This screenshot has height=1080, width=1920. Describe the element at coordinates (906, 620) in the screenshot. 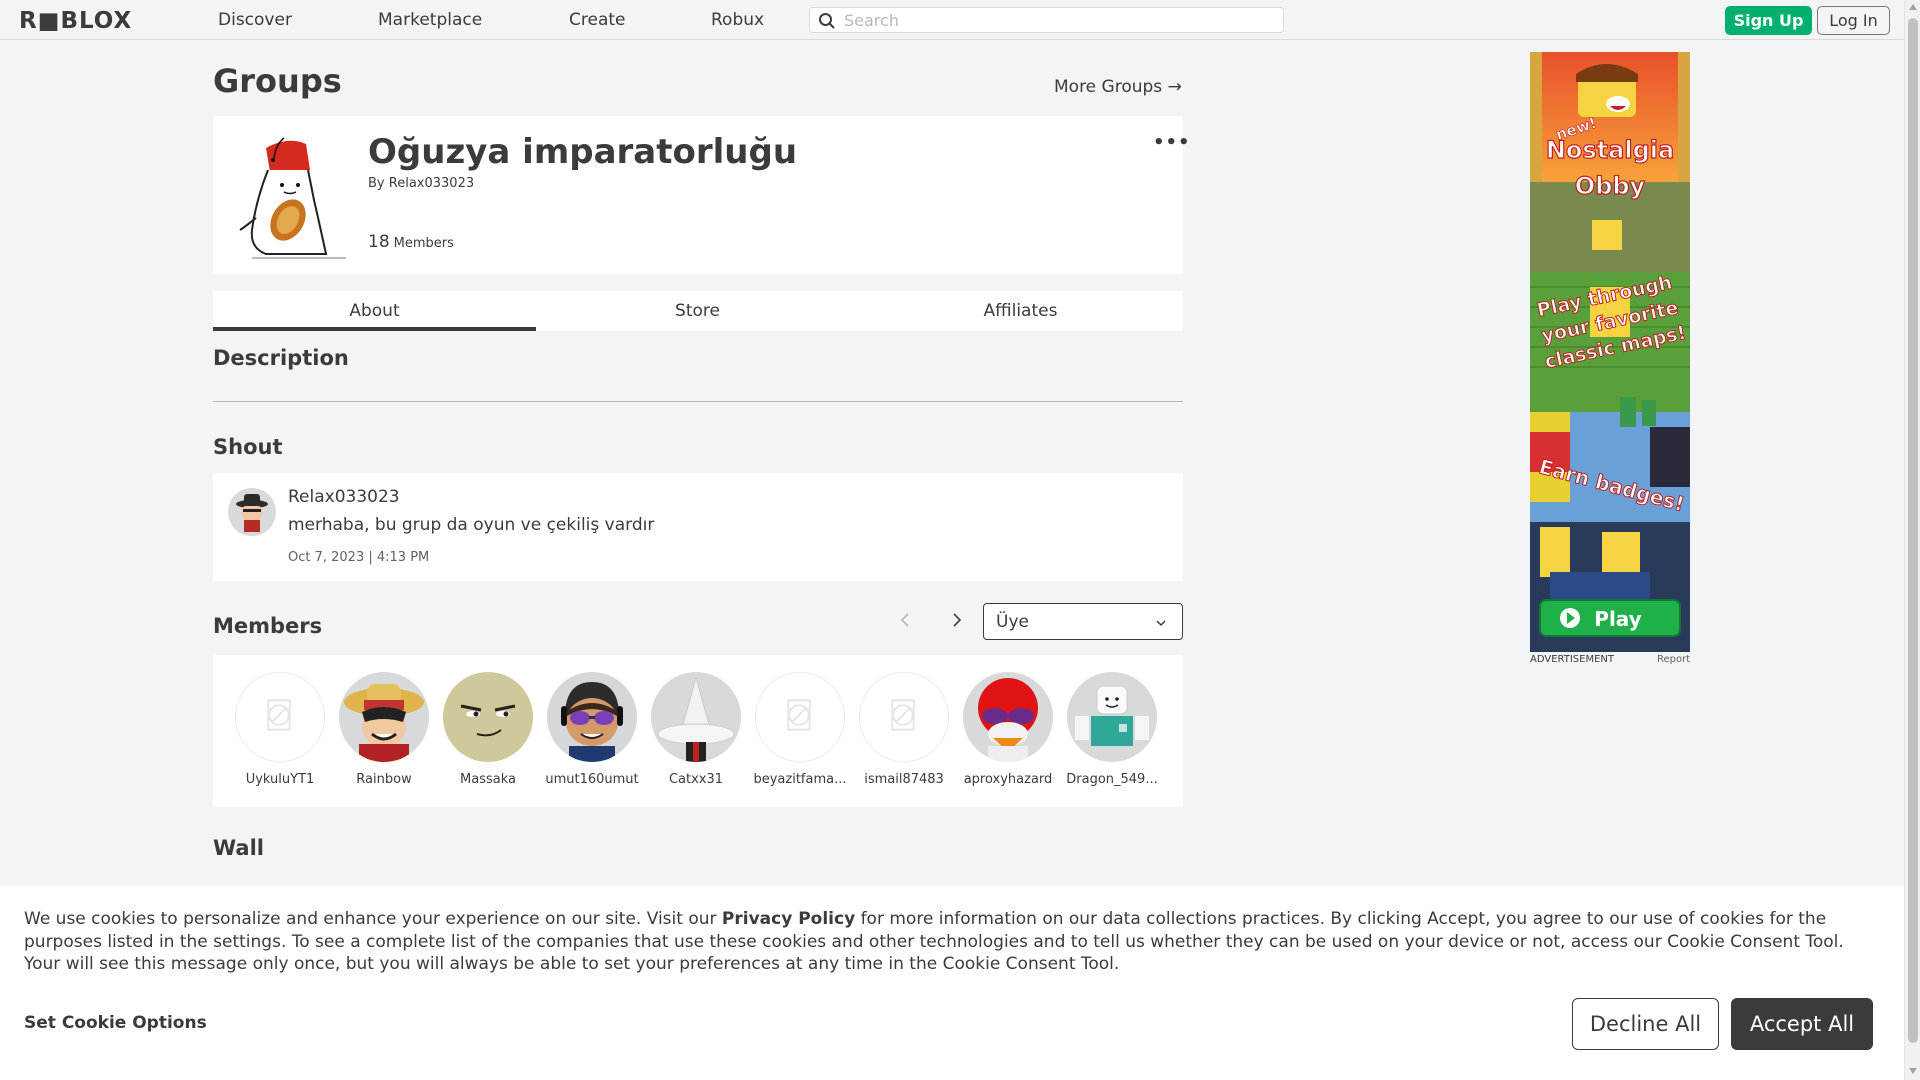

I see `chevron-left-icon` at that location.